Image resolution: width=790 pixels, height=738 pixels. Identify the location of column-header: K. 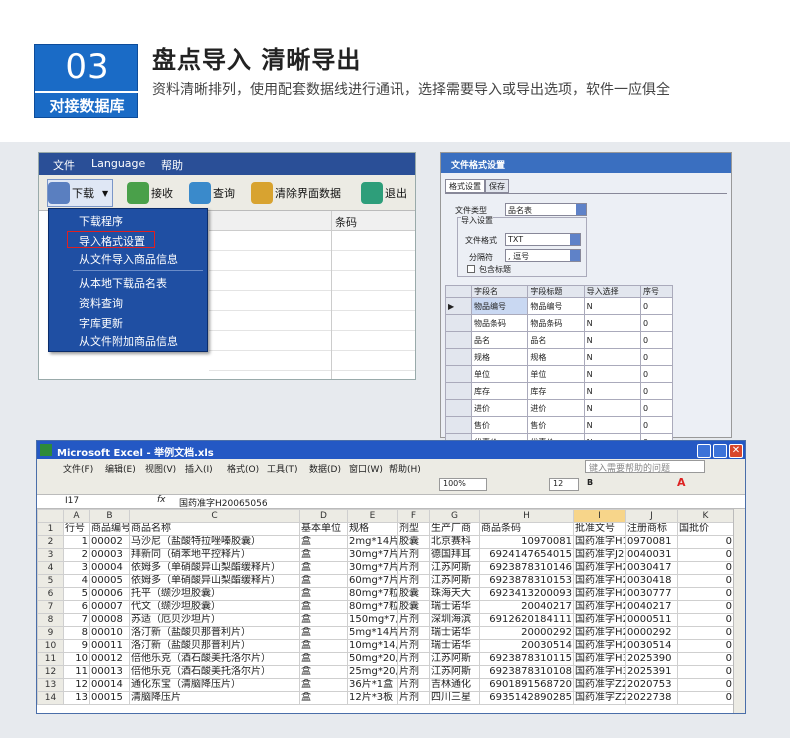
(705, 516).